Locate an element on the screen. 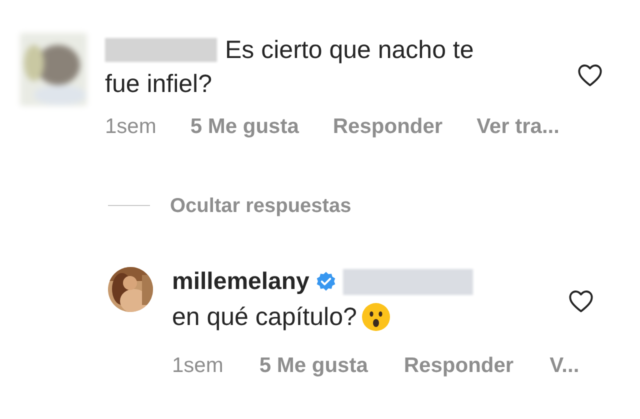 This screenshot has height=419, width=640. hide-replies-toggle: Ocultar respuestas is located at coordinates (261, 205).